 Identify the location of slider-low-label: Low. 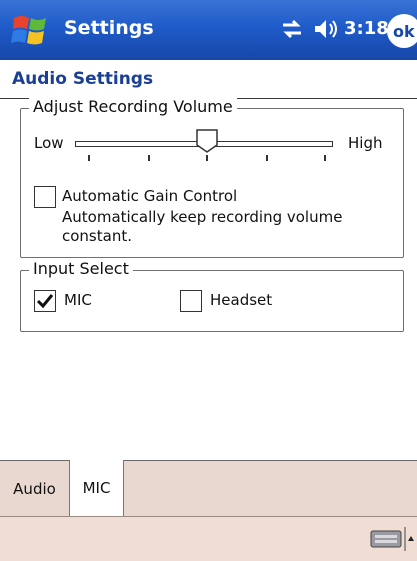
(49, 143).